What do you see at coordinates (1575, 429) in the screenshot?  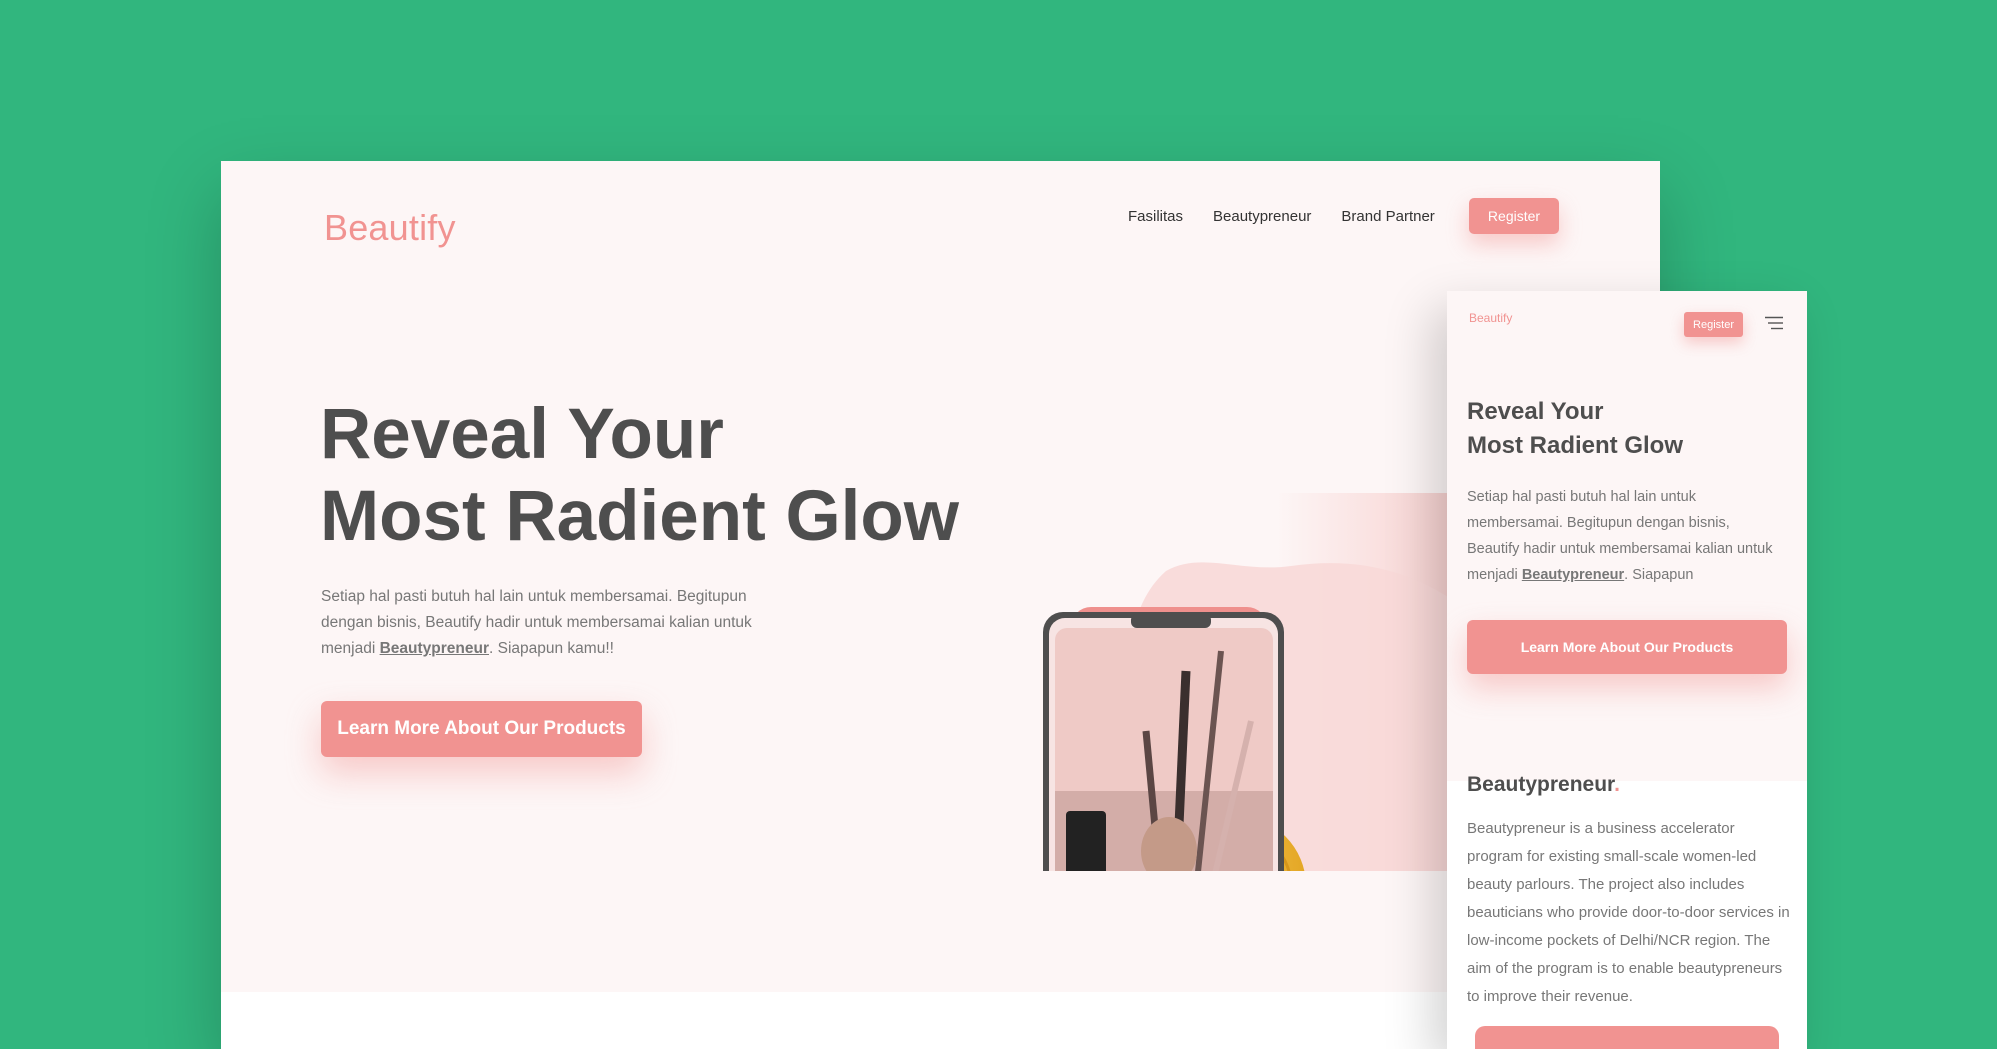 I see `mobile-hero-title: Reveal Your Most Radient Glow` at bounding box center [1575, 429].